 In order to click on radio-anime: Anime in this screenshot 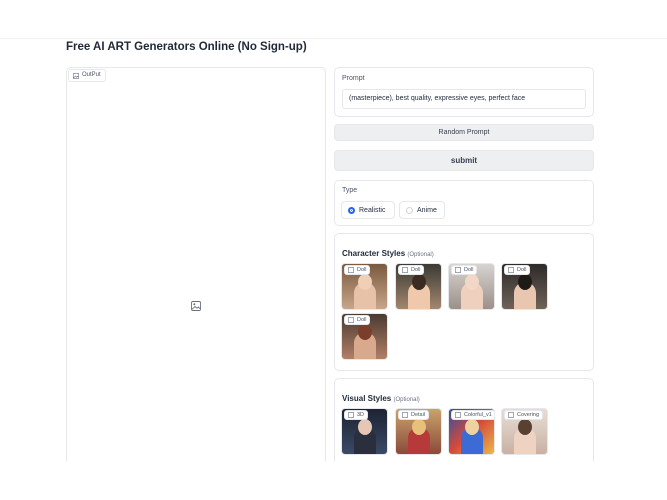, I will do `click(422, 210)`.